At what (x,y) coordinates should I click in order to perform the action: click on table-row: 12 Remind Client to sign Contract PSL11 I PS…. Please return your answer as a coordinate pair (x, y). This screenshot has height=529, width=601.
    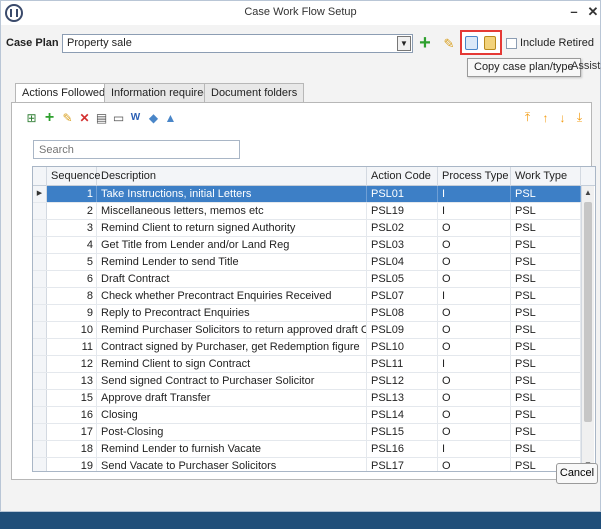
    Looking at the image, I should click on (307, 364).